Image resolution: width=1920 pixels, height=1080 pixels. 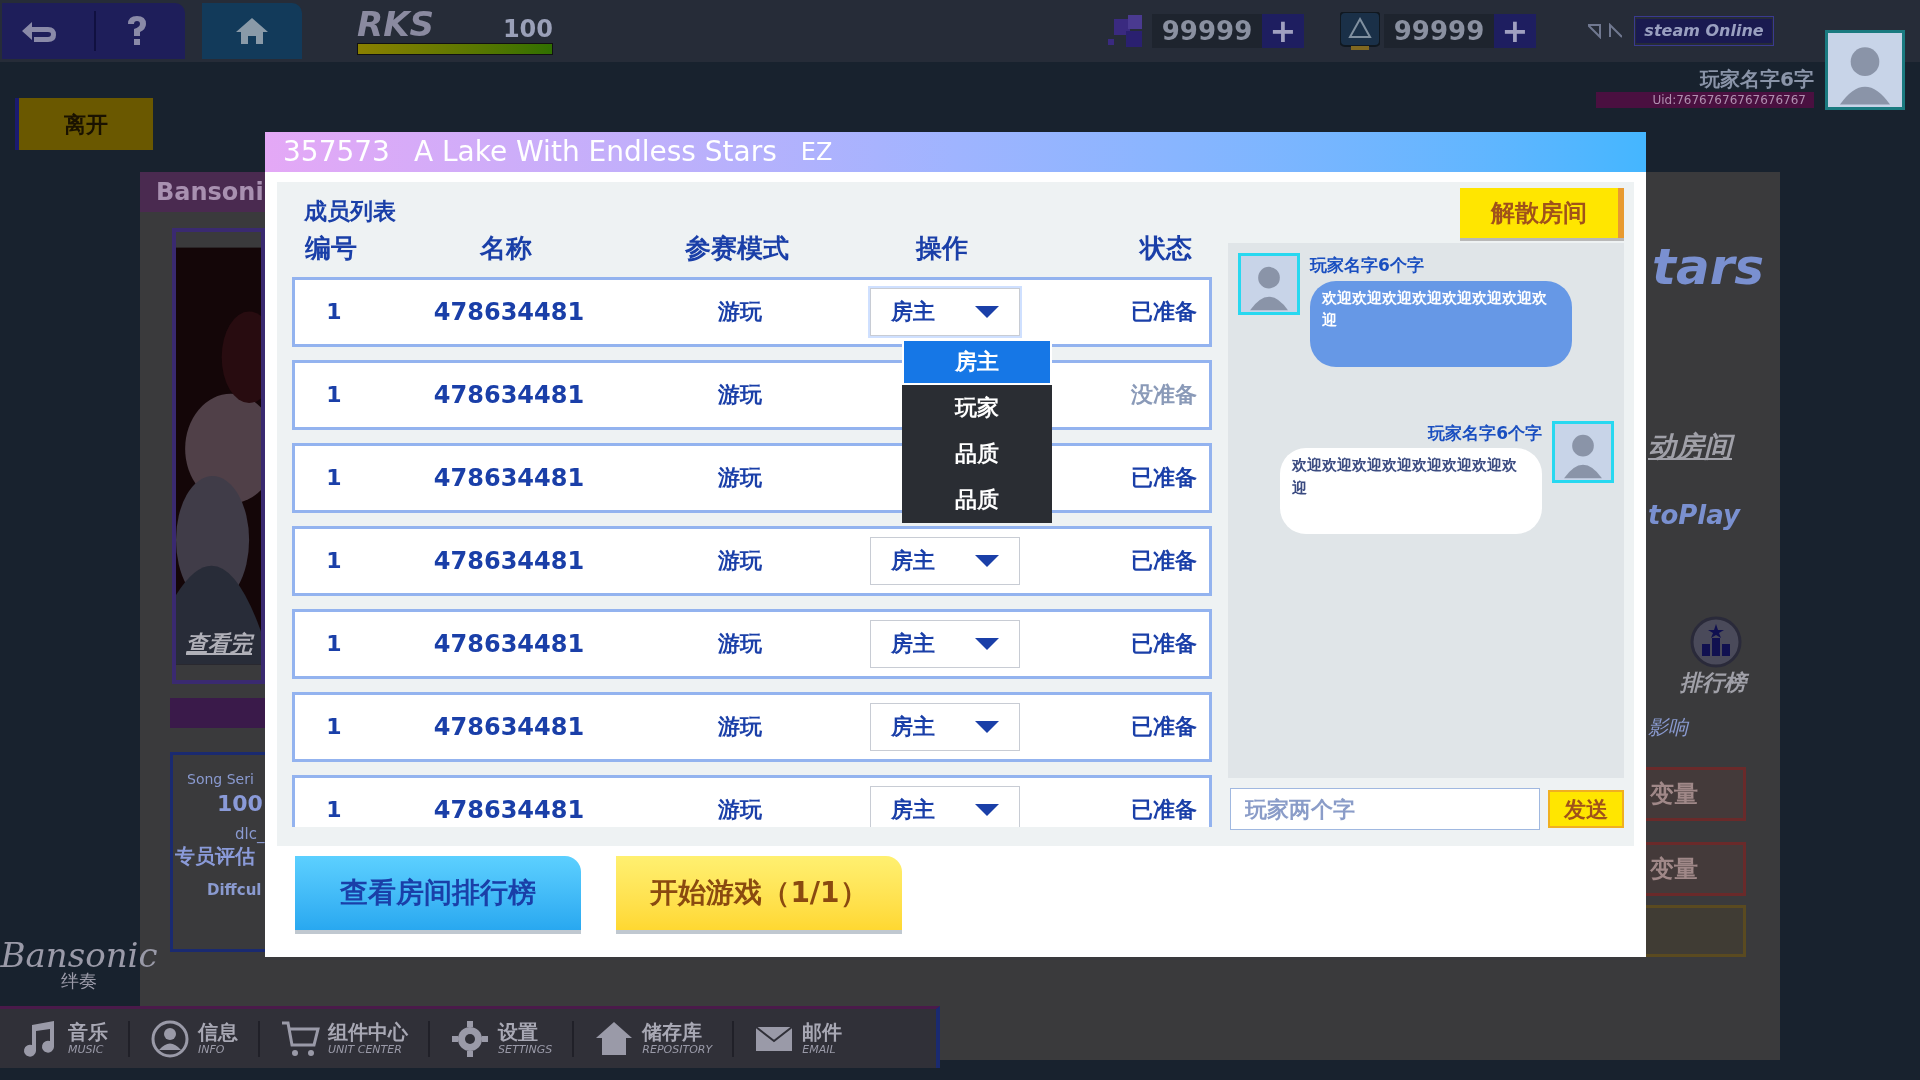 I want to click on avatar-icon, so click(x=1865, y=70).